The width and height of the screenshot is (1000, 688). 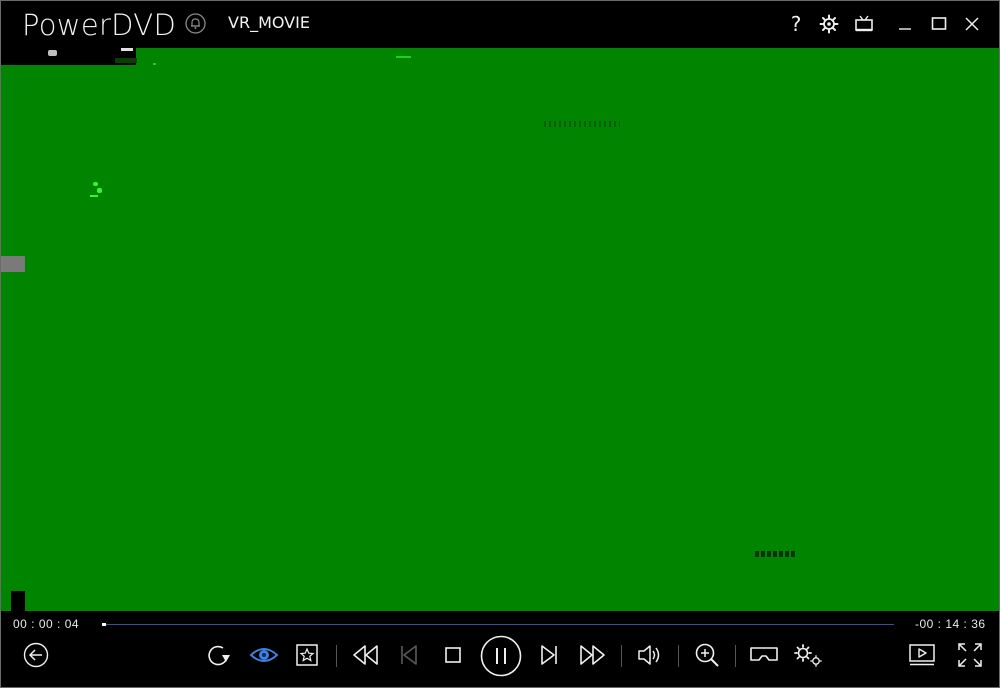 I want to click on back-button, so click(x=36, y=655).